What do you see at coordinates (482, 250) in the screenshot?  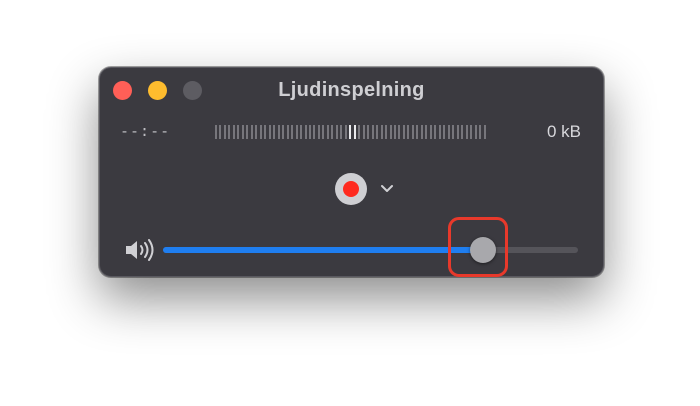 I see `volume-slider-knob` at bounding box center [482, 250].